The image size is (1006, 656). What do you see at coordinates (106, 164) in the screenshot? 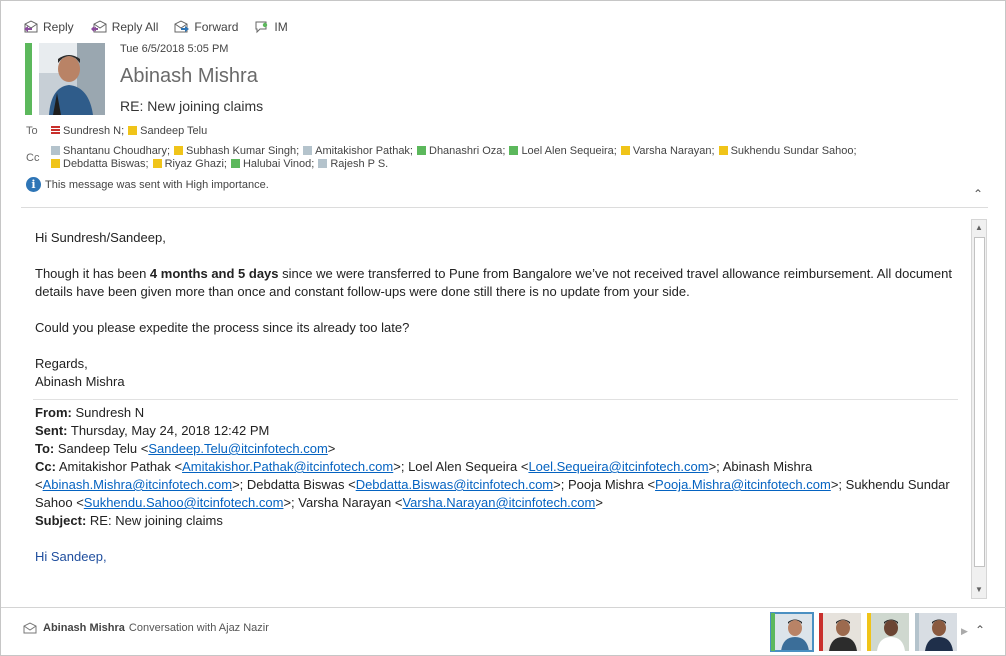
I see `recipient-name: Debdatta Biswas;` at bounding box center [106, 164].